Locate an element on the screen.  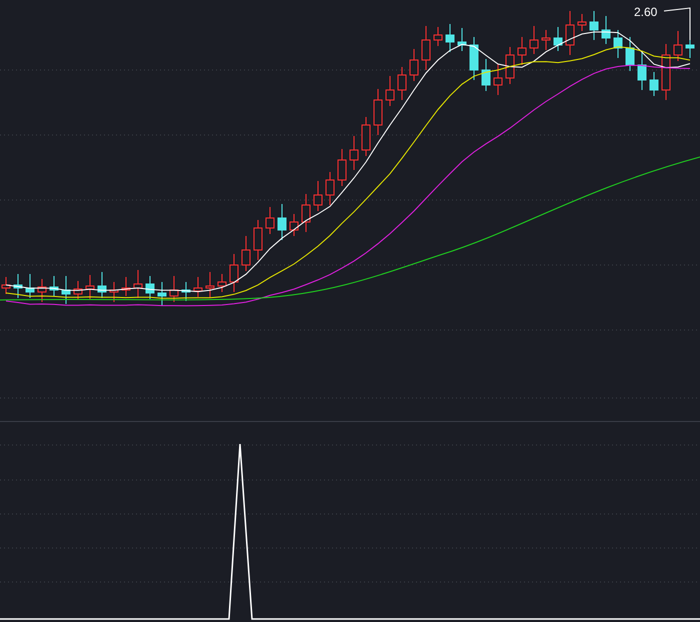
high-price-label: 2.60 is located at coordinates (646, 12).